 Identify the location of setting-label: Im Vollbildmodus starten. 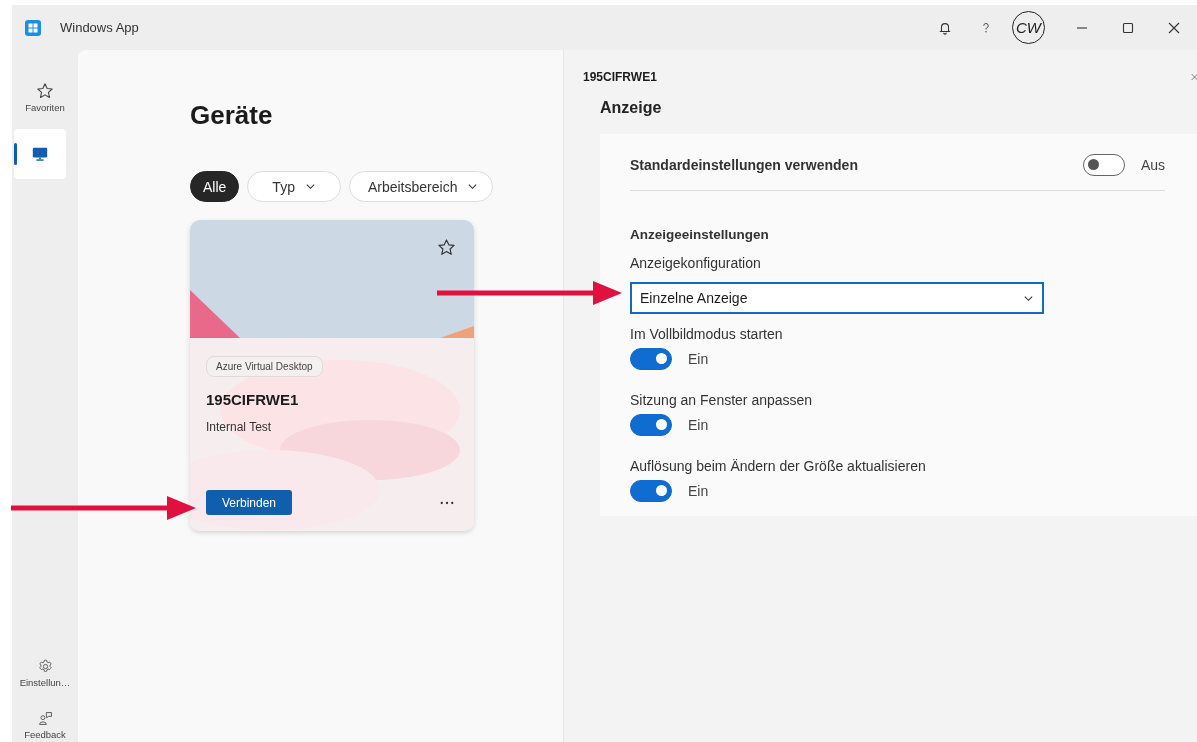
(706, 334).